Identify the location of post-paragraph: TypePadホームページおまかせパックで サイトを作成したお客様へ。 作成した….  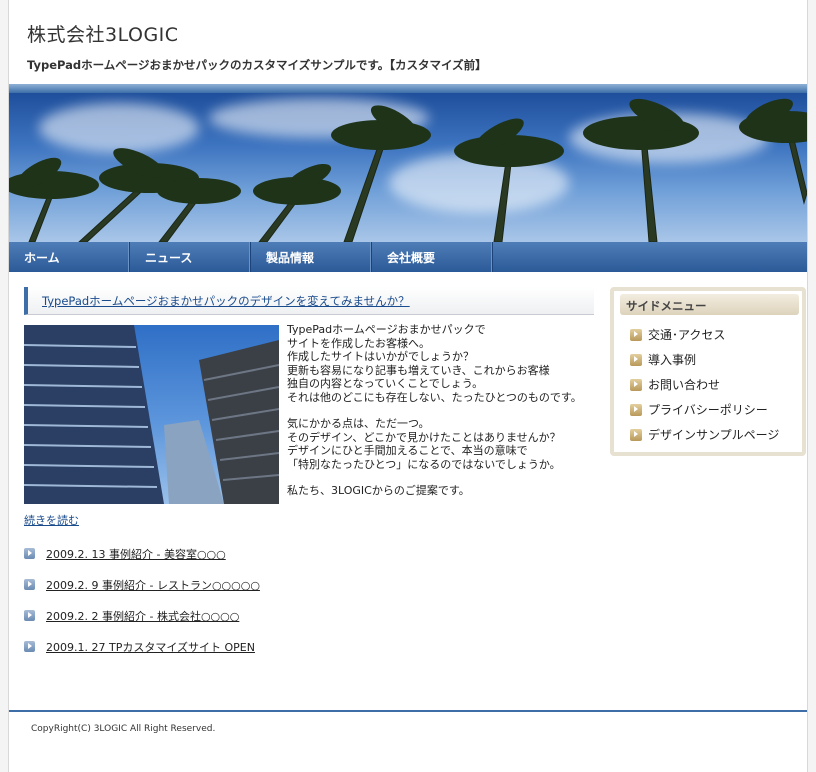
(434, 363).